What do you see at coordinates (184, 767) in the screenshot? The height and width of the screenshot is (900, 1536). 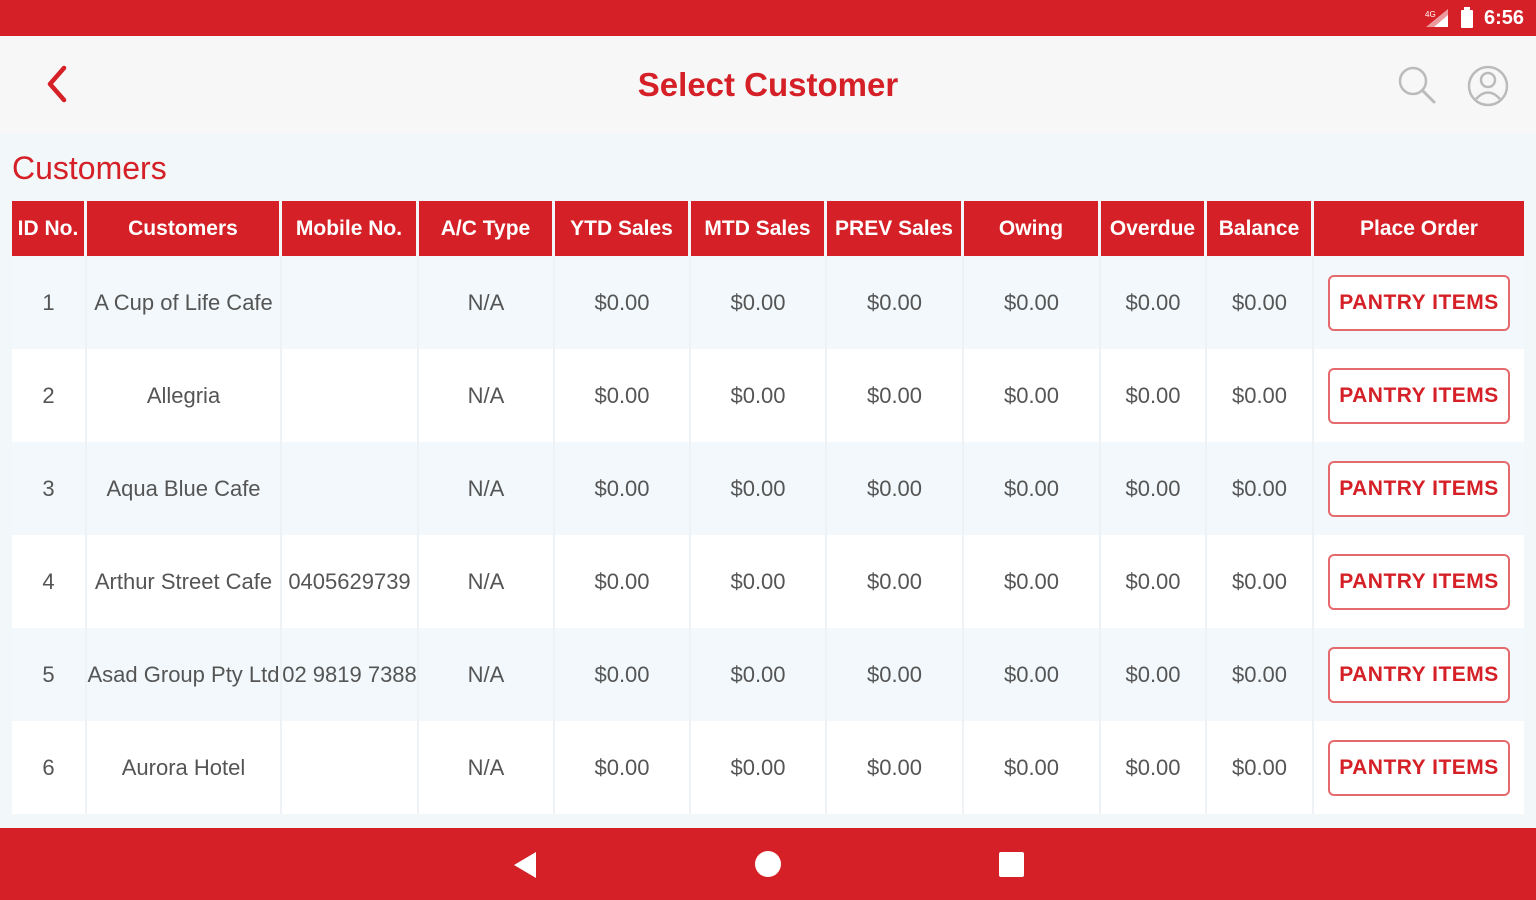 I see `cell-customer: Aurora Hotel` at bounding box center [184, 767].